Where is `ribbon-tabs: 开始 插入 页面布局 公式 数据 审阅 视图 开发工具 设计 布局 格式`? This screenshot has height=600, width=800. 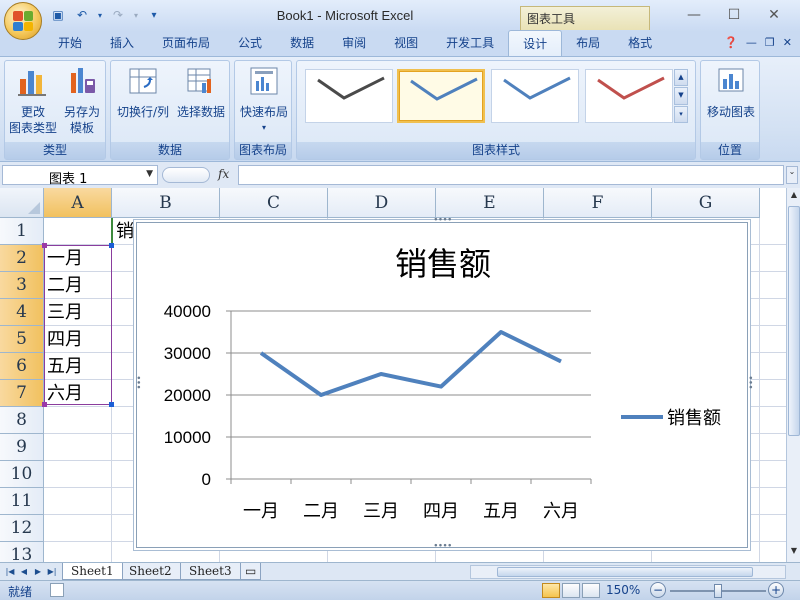
ribbon-tabs: 开始 插入 页面布局 公式 数据 审阅 视图 开发工具 设计 布局 格式 is located at coordinates (400, 43).